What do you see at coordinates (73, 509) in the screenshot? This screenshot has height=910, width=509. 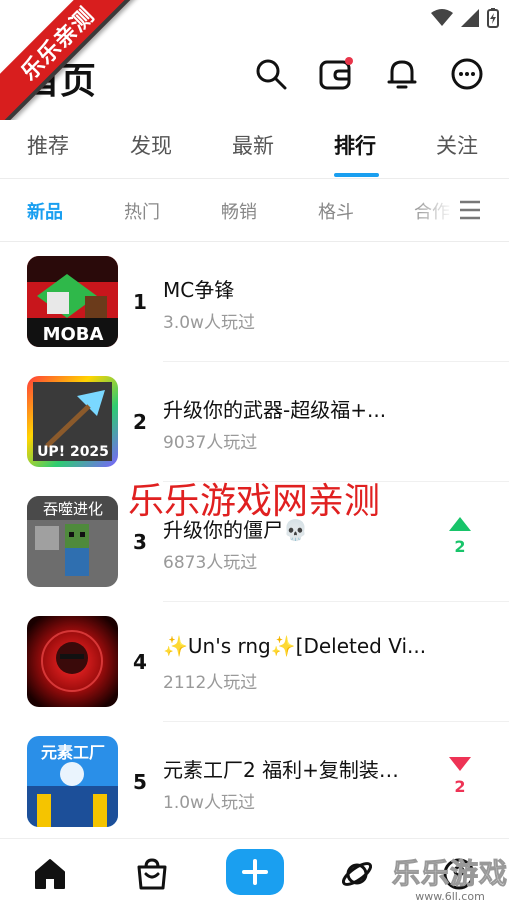 I see `svg-text: 吞噬进化` at bounding box center [73, 509].